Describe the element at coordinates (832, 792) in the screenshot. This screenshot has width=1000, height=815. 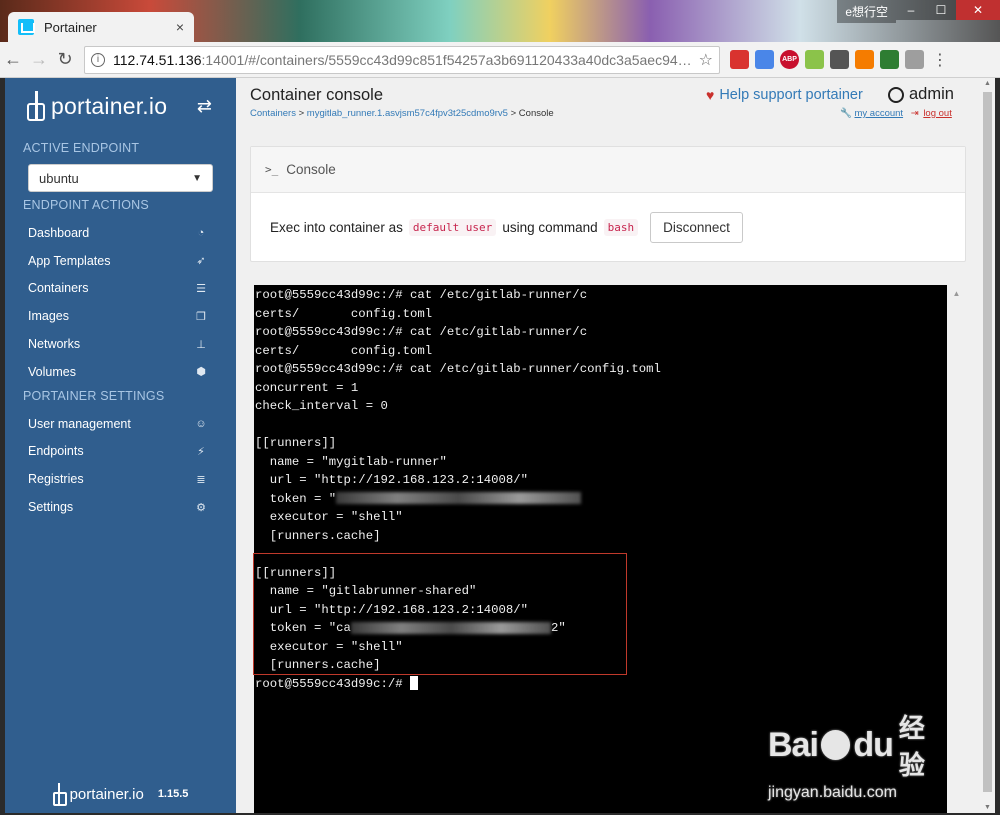
I see `watermark-url: jingyan.baidu.com` at that location.